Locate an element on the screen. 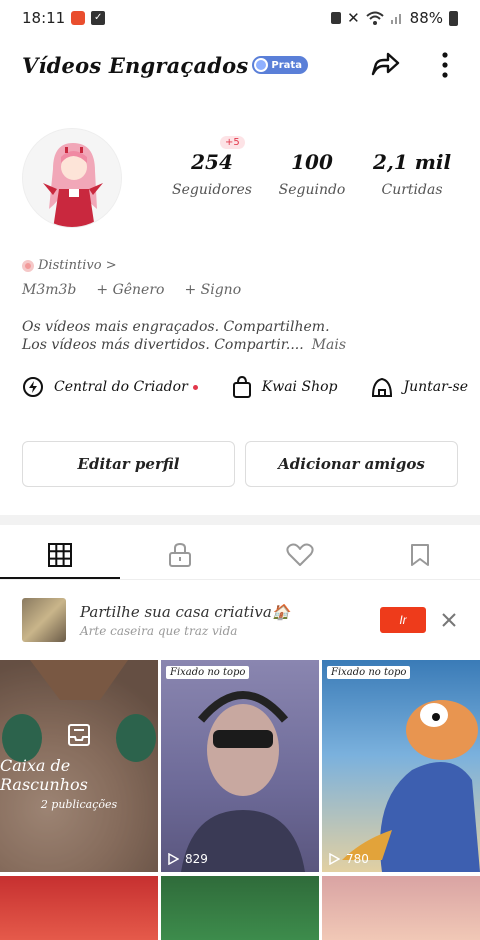  level-badge: Prata is located at coordinates (280, 65).